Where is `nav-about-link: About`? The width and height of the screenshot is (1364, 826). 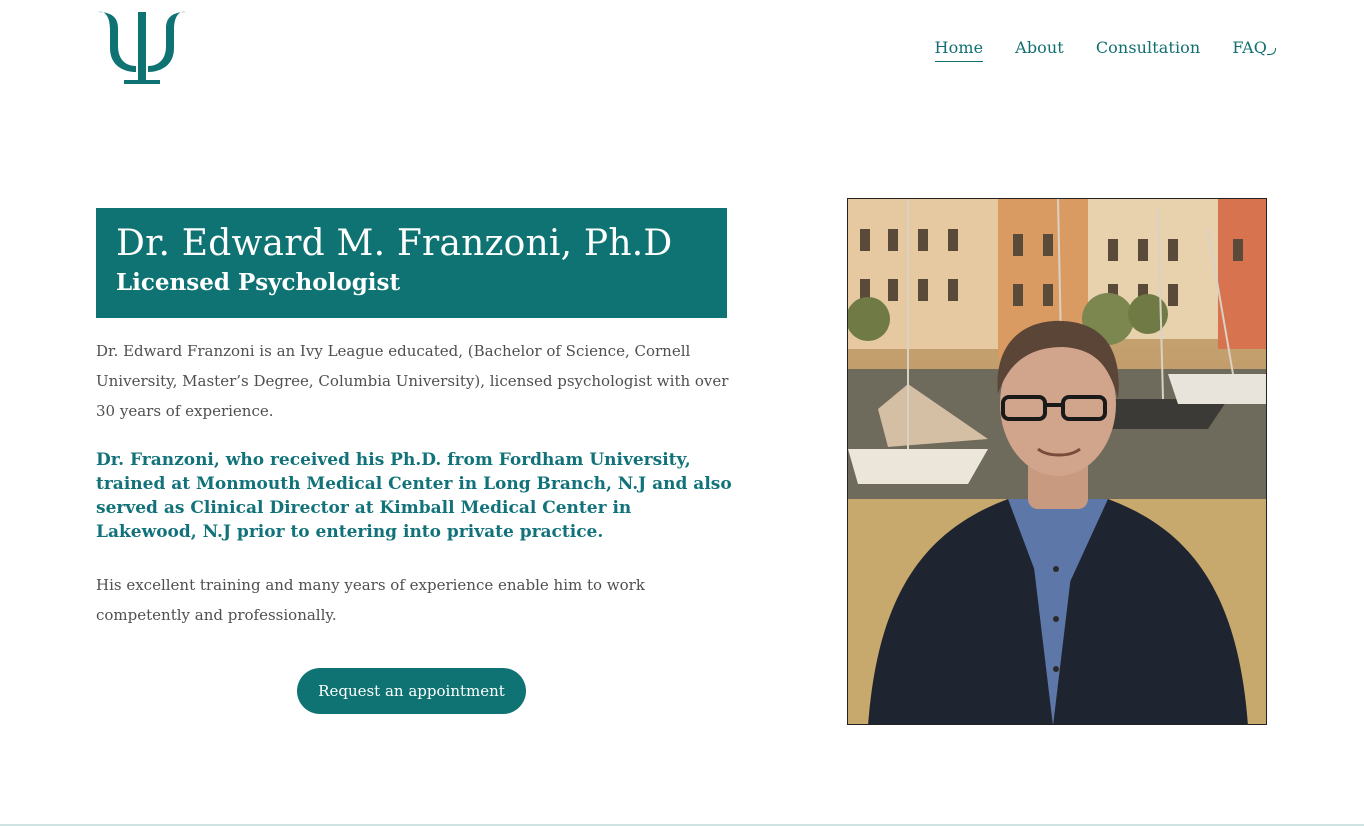 nav-about-link: About is located at coordinates (1039, 49).